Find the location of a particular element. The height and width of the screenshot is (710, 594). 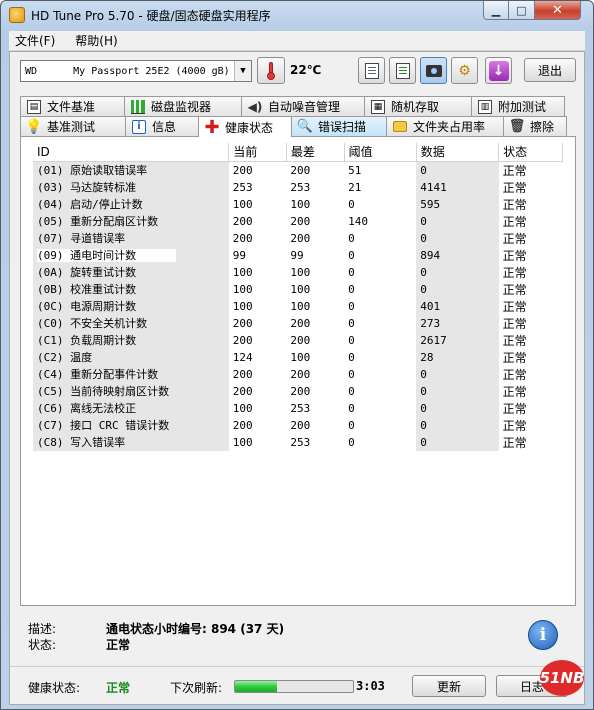

save-button: ↓ is located at coordinates (498, 70).